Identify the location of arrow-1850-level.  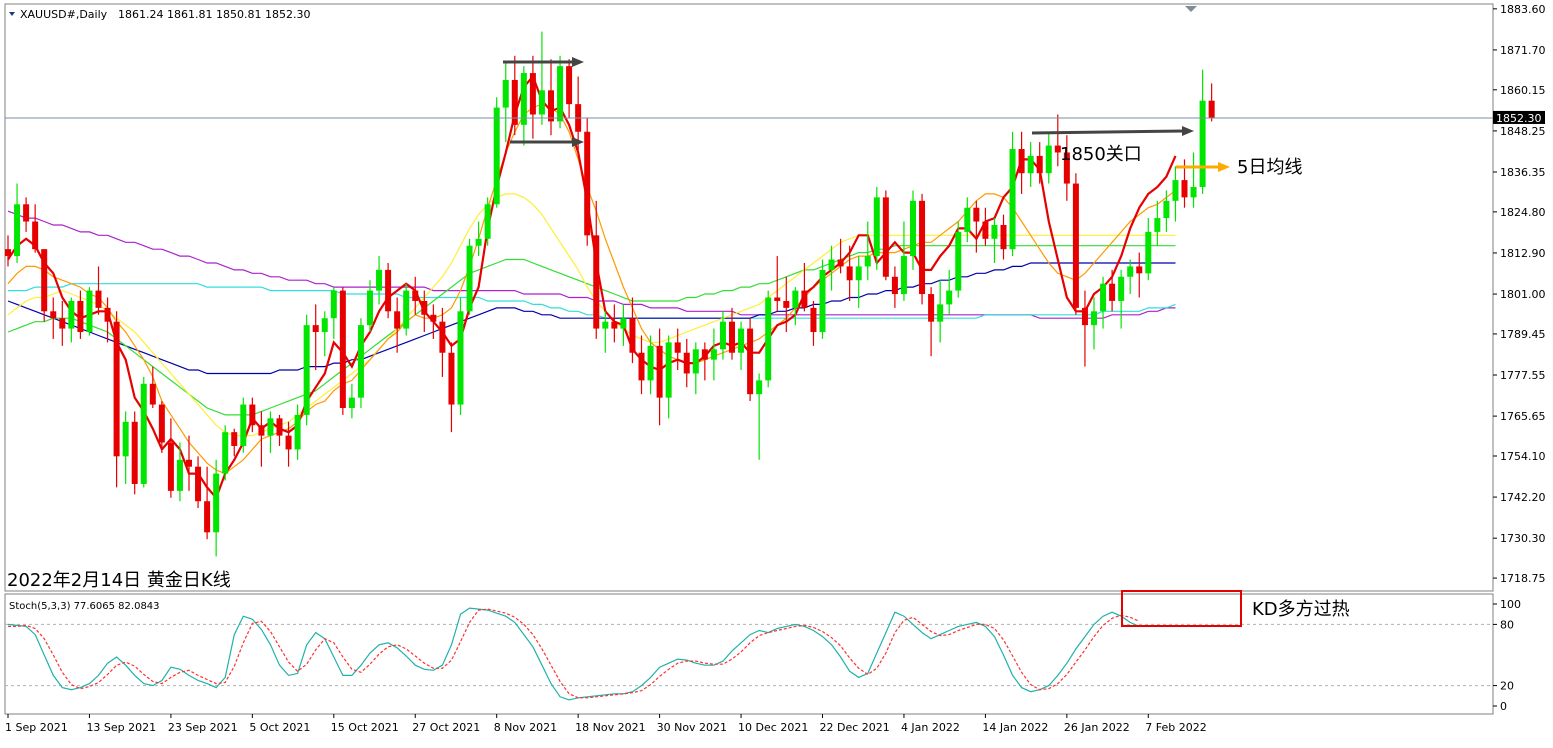
(1108, 132).